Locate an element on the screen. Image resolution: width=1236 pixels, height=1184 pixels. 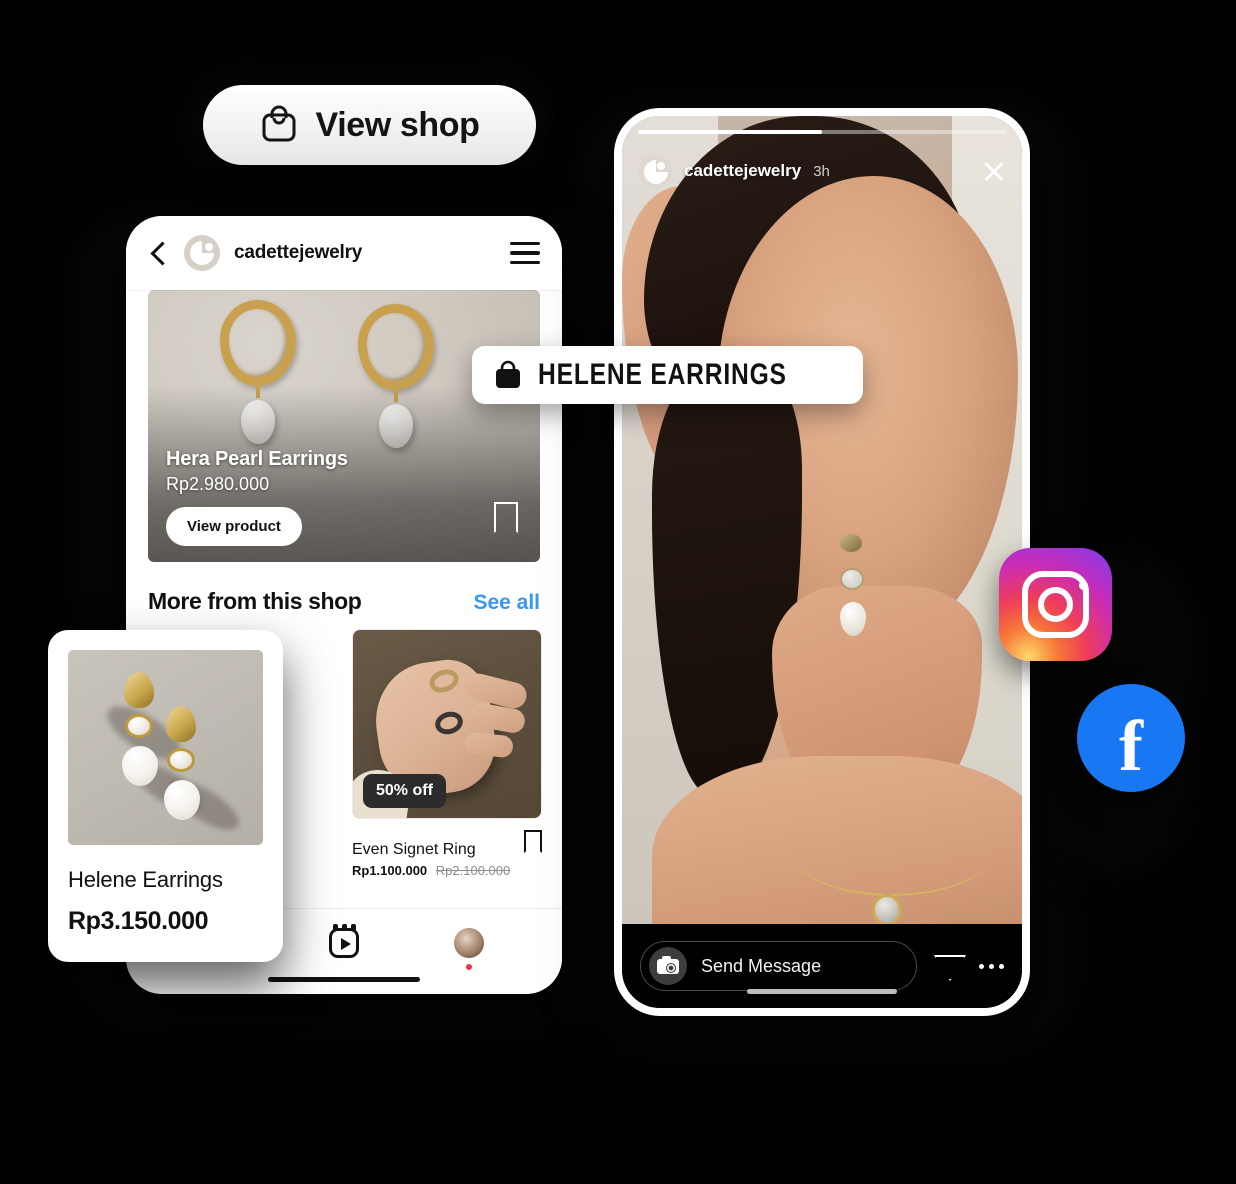
helene-product-name: Helene Earrings is located at coordinates (145, 879).